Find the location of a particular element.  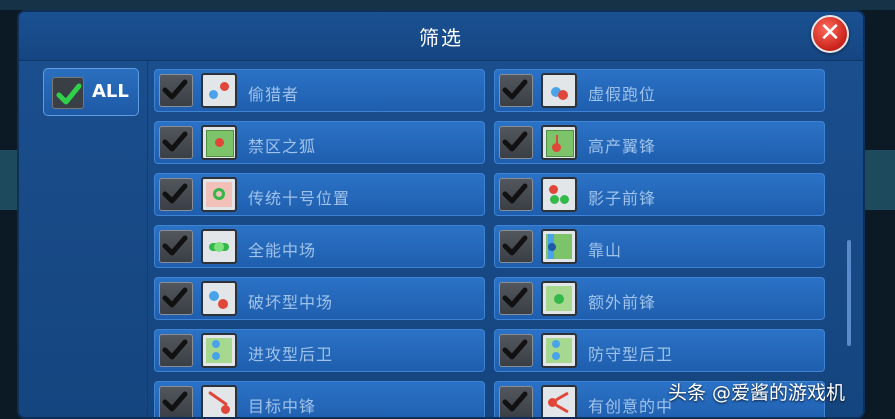

select-all-checkbox is located at coordinates (68, 93).